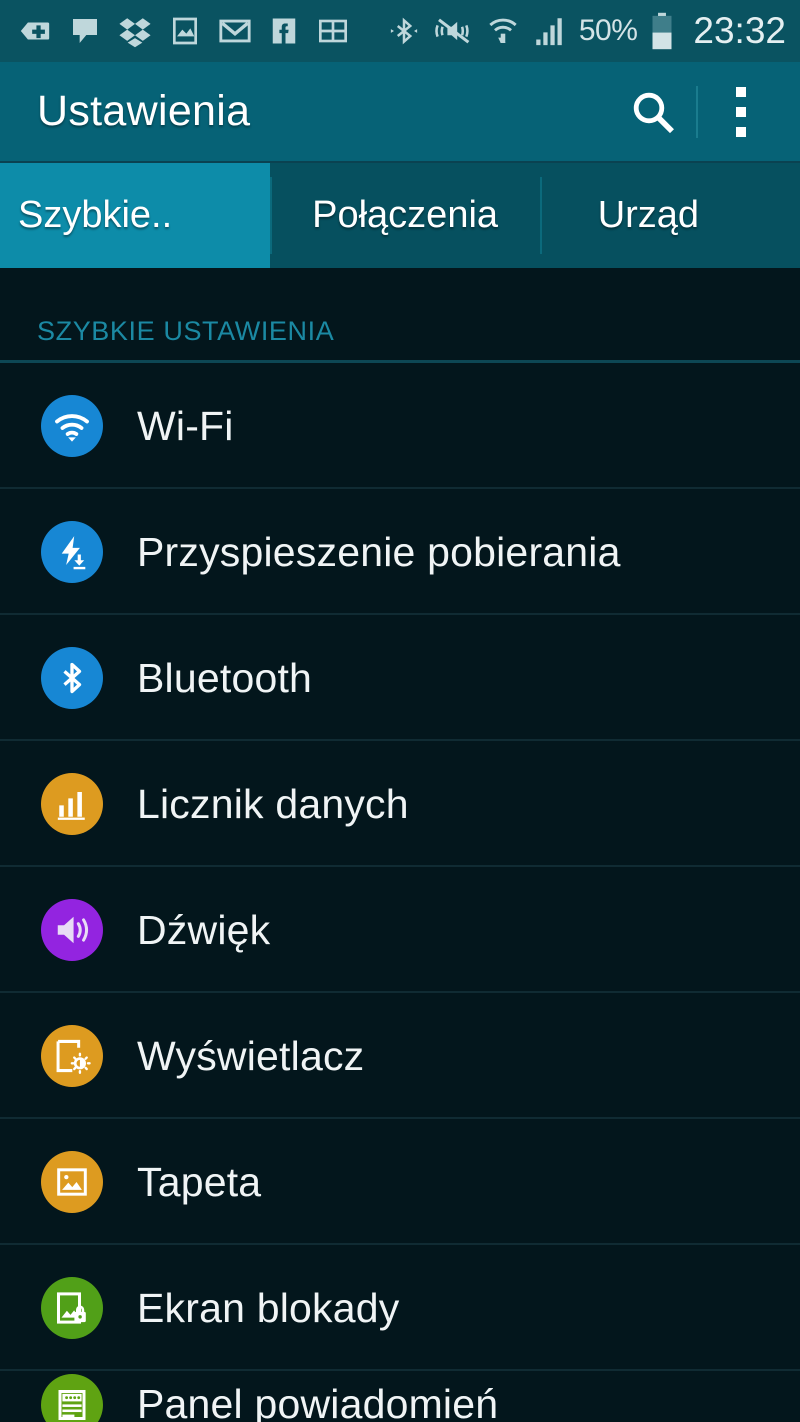 The height and width of the screenshot is (1422, 800). I want to click on list-item: Przyspieszenie pobierania, so click(400, 552).